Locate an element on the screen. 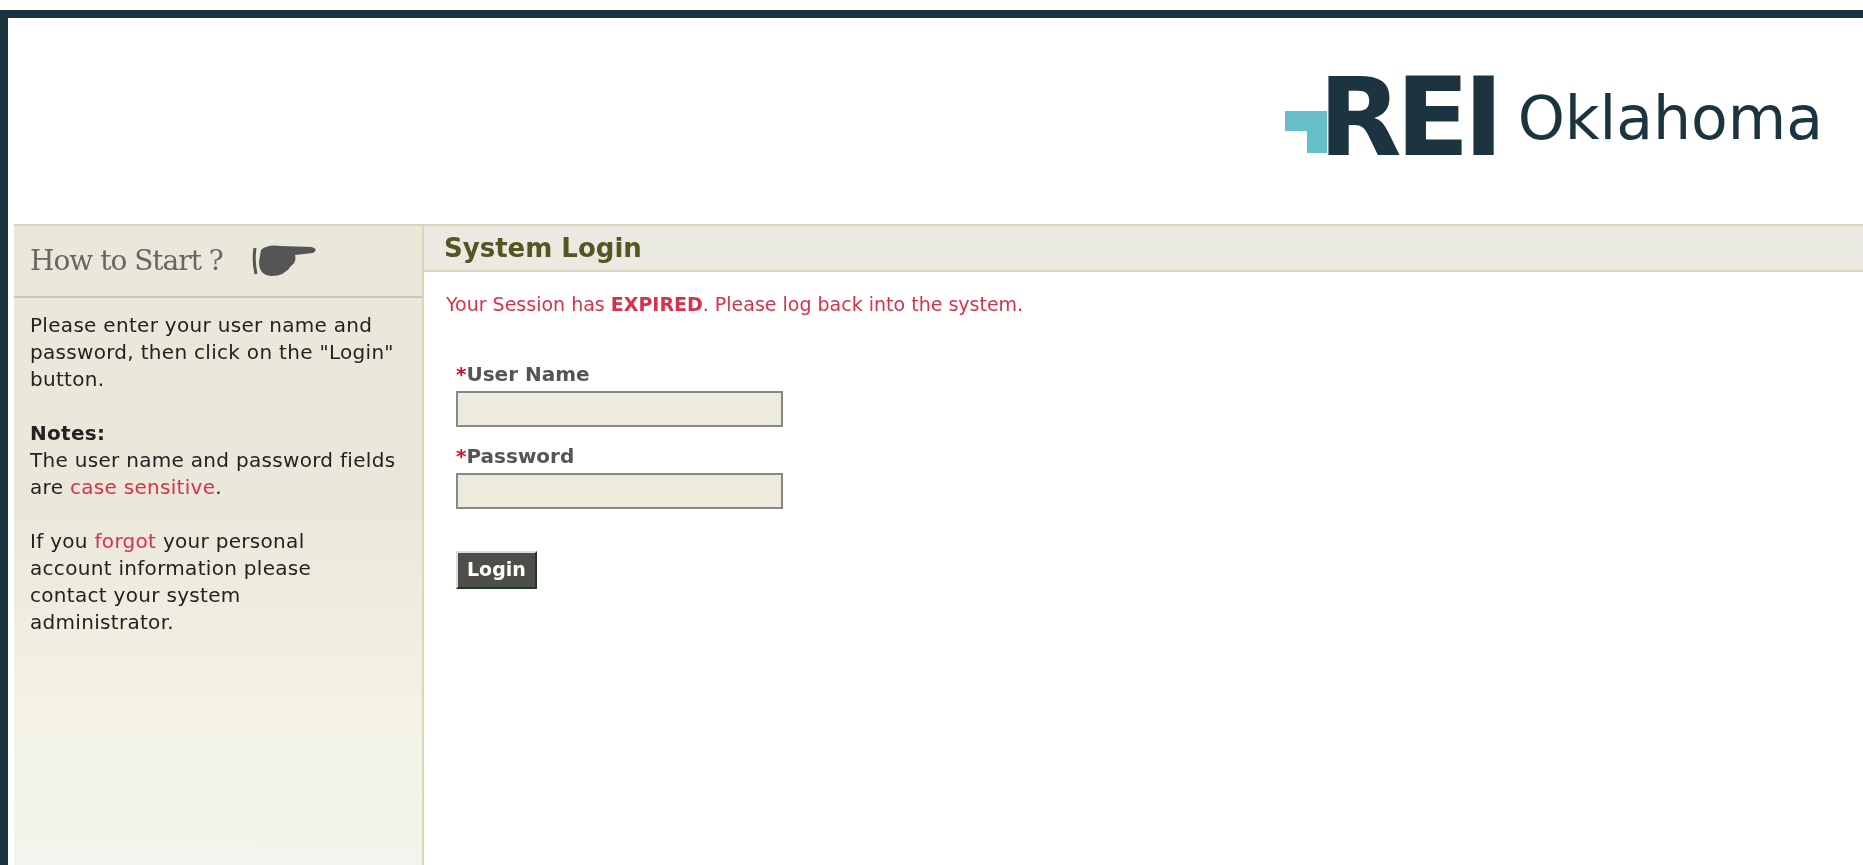 This screenshot has width=1863, height=865. notes-text: The user name and password fields are case sensitive. is located at coordinates (213, 474).